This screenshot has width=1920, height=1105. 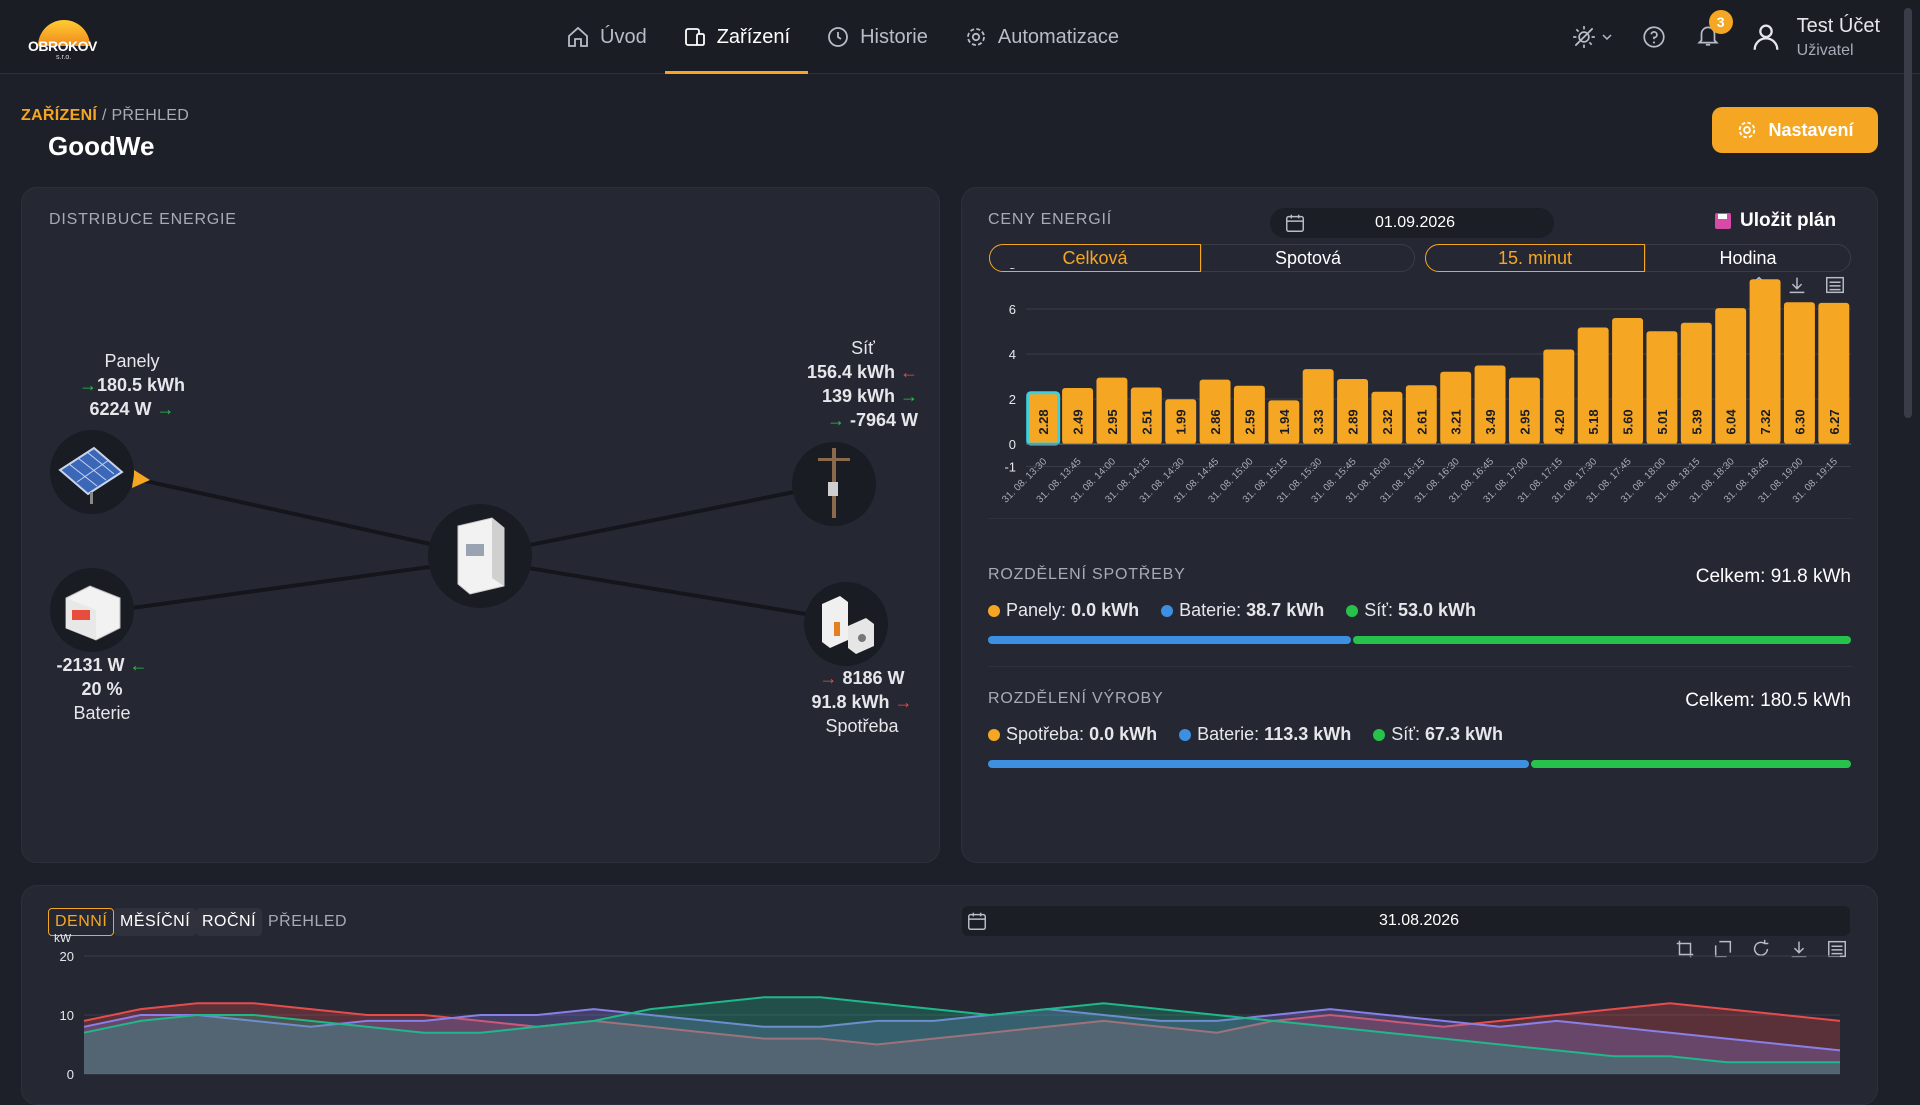 What do you see at coordinates (307, 922) in the screenshot?
I see `tab-prehled: PŘEHLED` at bounding box center [307, 922].